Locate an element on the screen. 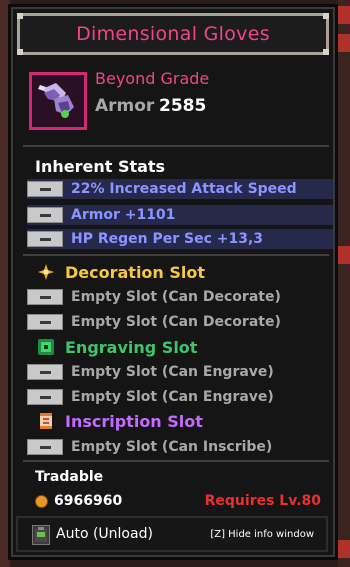 The height and width of the screenshot is (567, 350). inscription-slot-title: Inscription Slot is located at coordinates (134, 421).